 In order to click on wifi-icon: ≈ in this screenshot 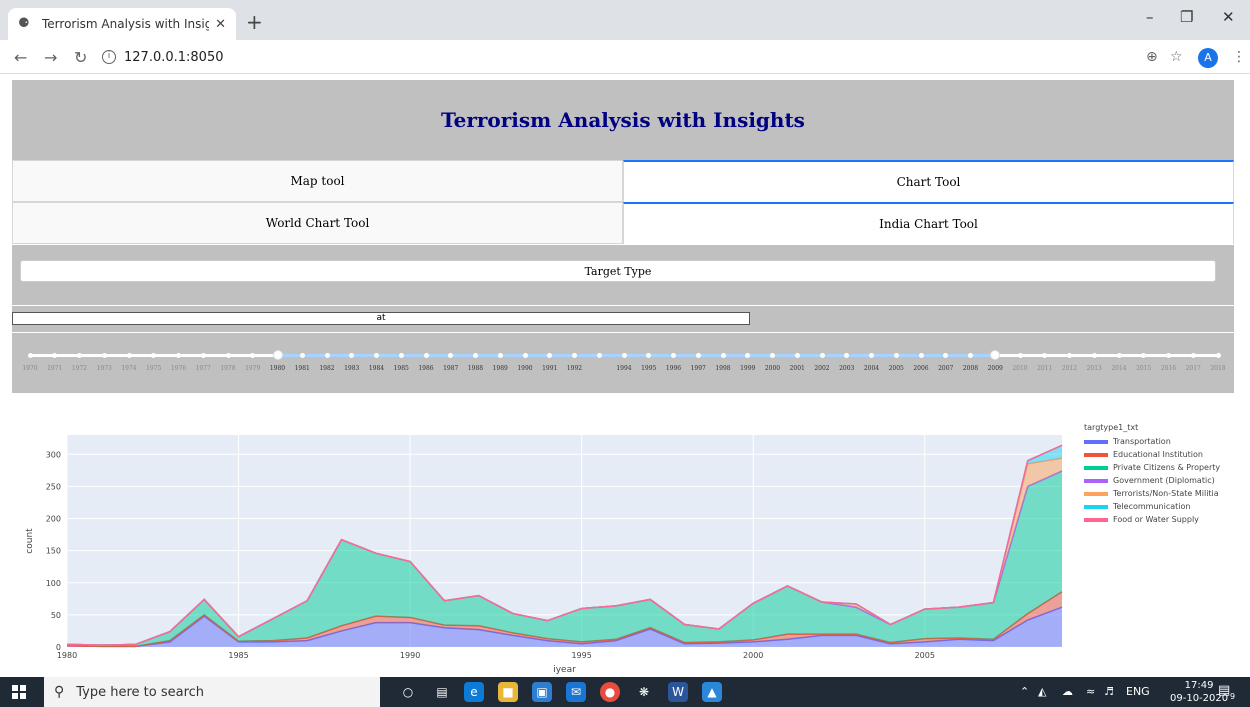, I will do `click(1090, 691)`.